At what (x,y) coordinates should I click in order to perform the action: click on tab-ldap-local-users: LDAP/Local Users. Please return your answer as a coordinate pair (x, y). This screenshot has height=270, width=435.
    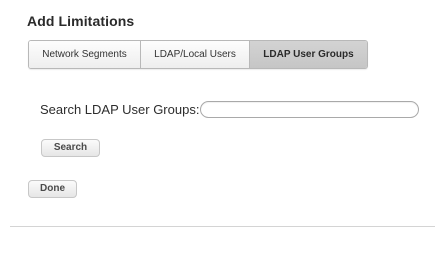
    Looking at the image, I should click on (195, 54).